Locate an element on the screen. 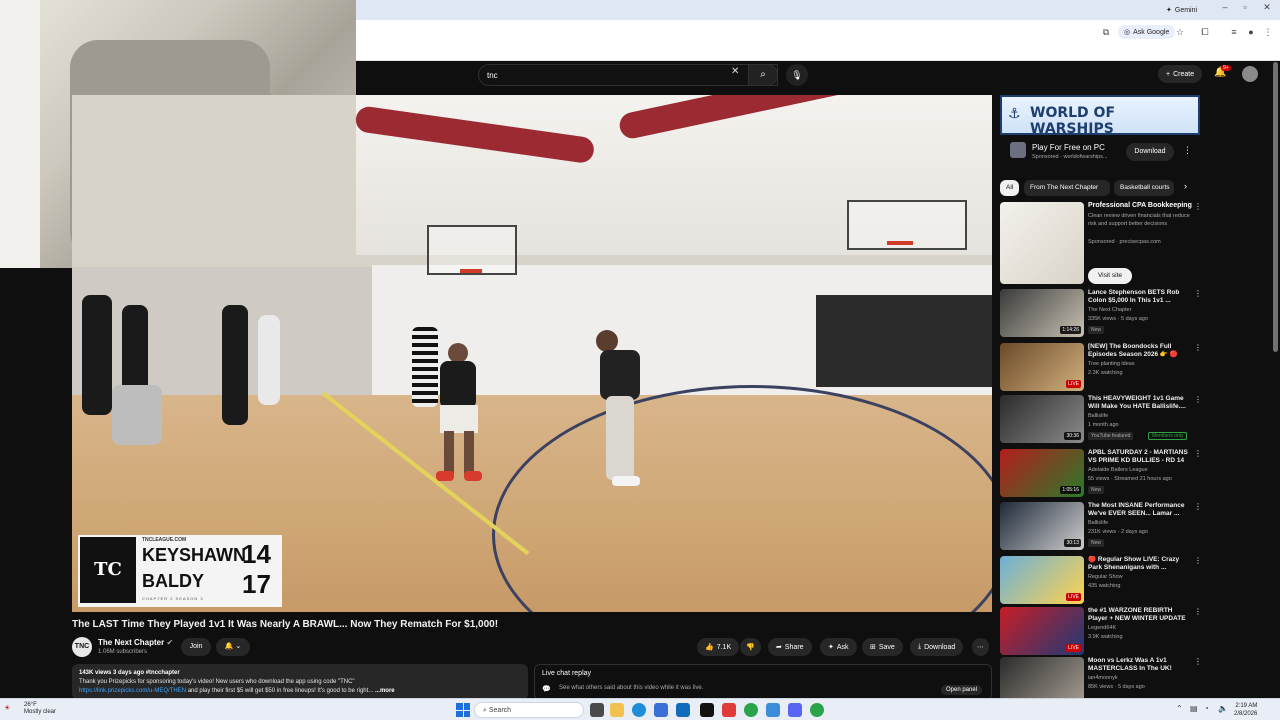 This screenshot has width=1280, height=720. rec-channel: The Next Chapter is located at coordinates (1109, 310).